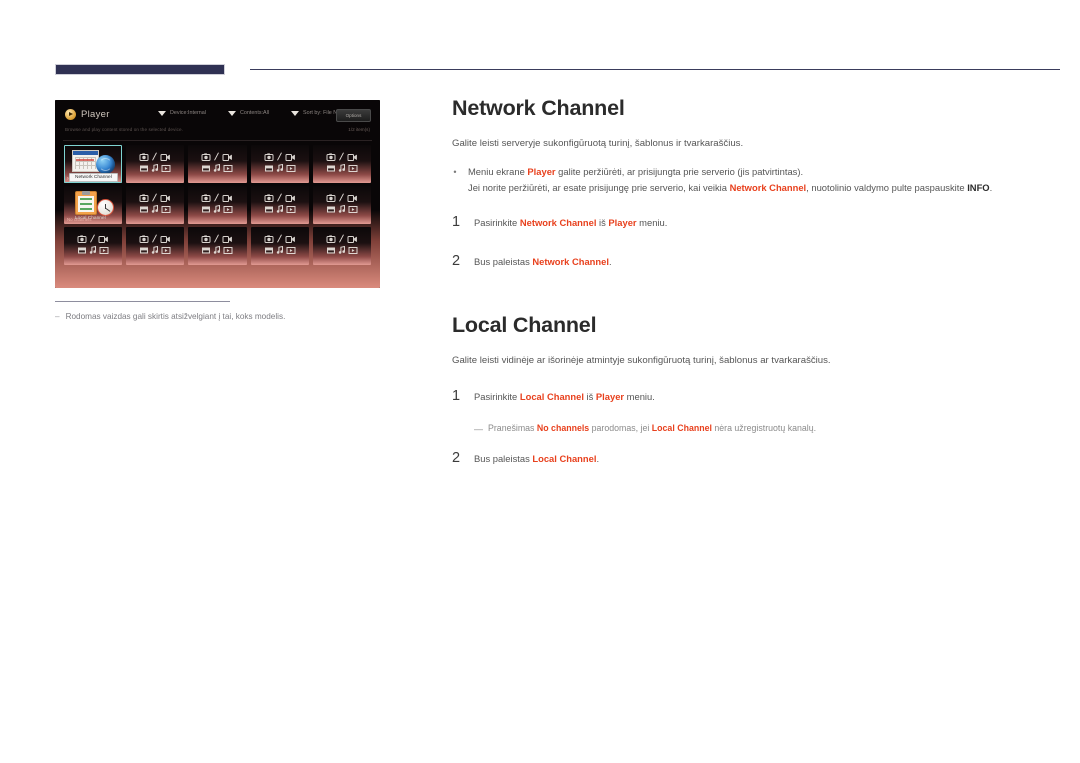  I want to click on bullet-text-1: Meniu ekrane, so click(498, 172).